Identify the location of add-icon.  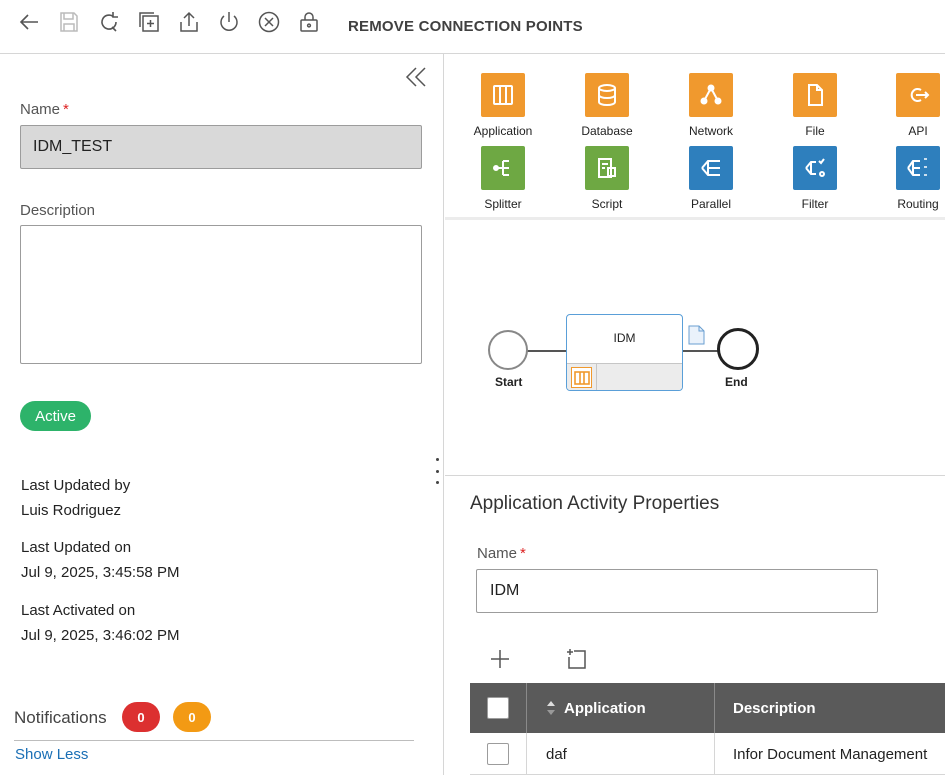
(500, 659).